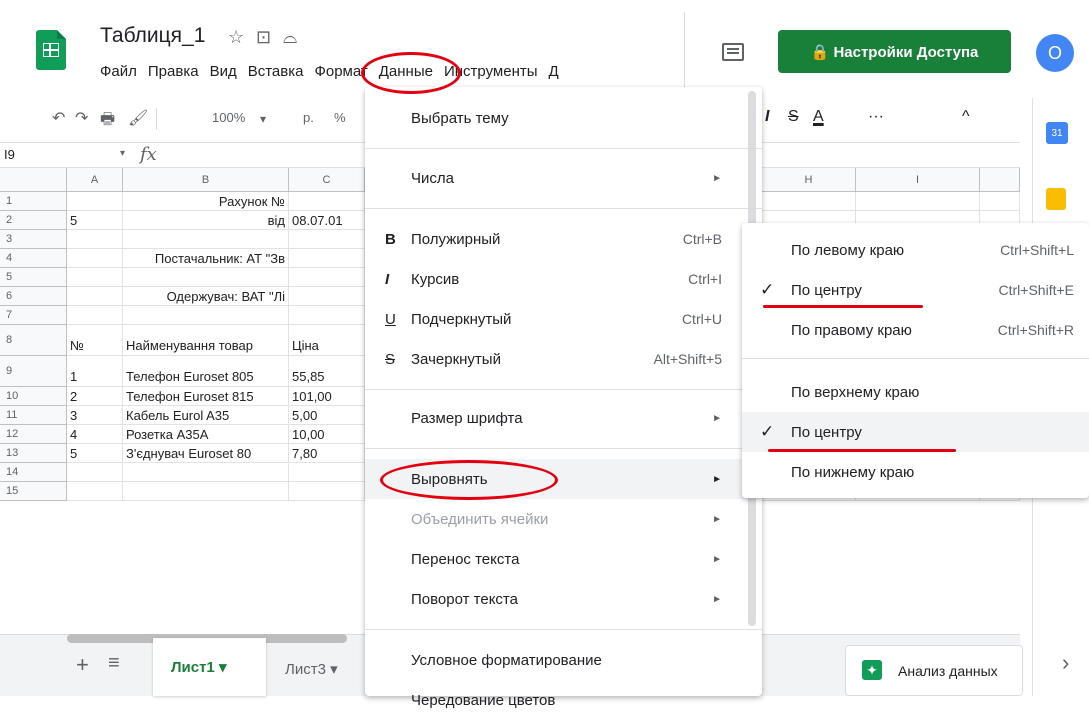 This screenshot has width=1089, height=720. Describe the element at coordinates (563, 559) in the screenshot. I see `menu-item-wrap-text: Перенос текста ►` at that location.